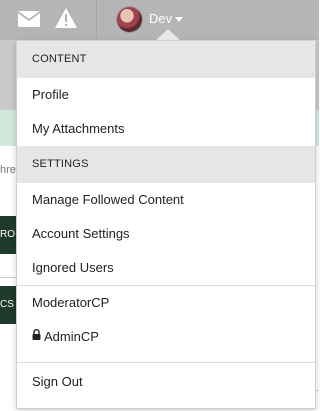 Image resolution: width=320 pixels, height=411 pixels. Describe the element at coordinates (166, 303) in the screenshot. I see `menu-item-moderatorcp: ModeratorCP` at that location.